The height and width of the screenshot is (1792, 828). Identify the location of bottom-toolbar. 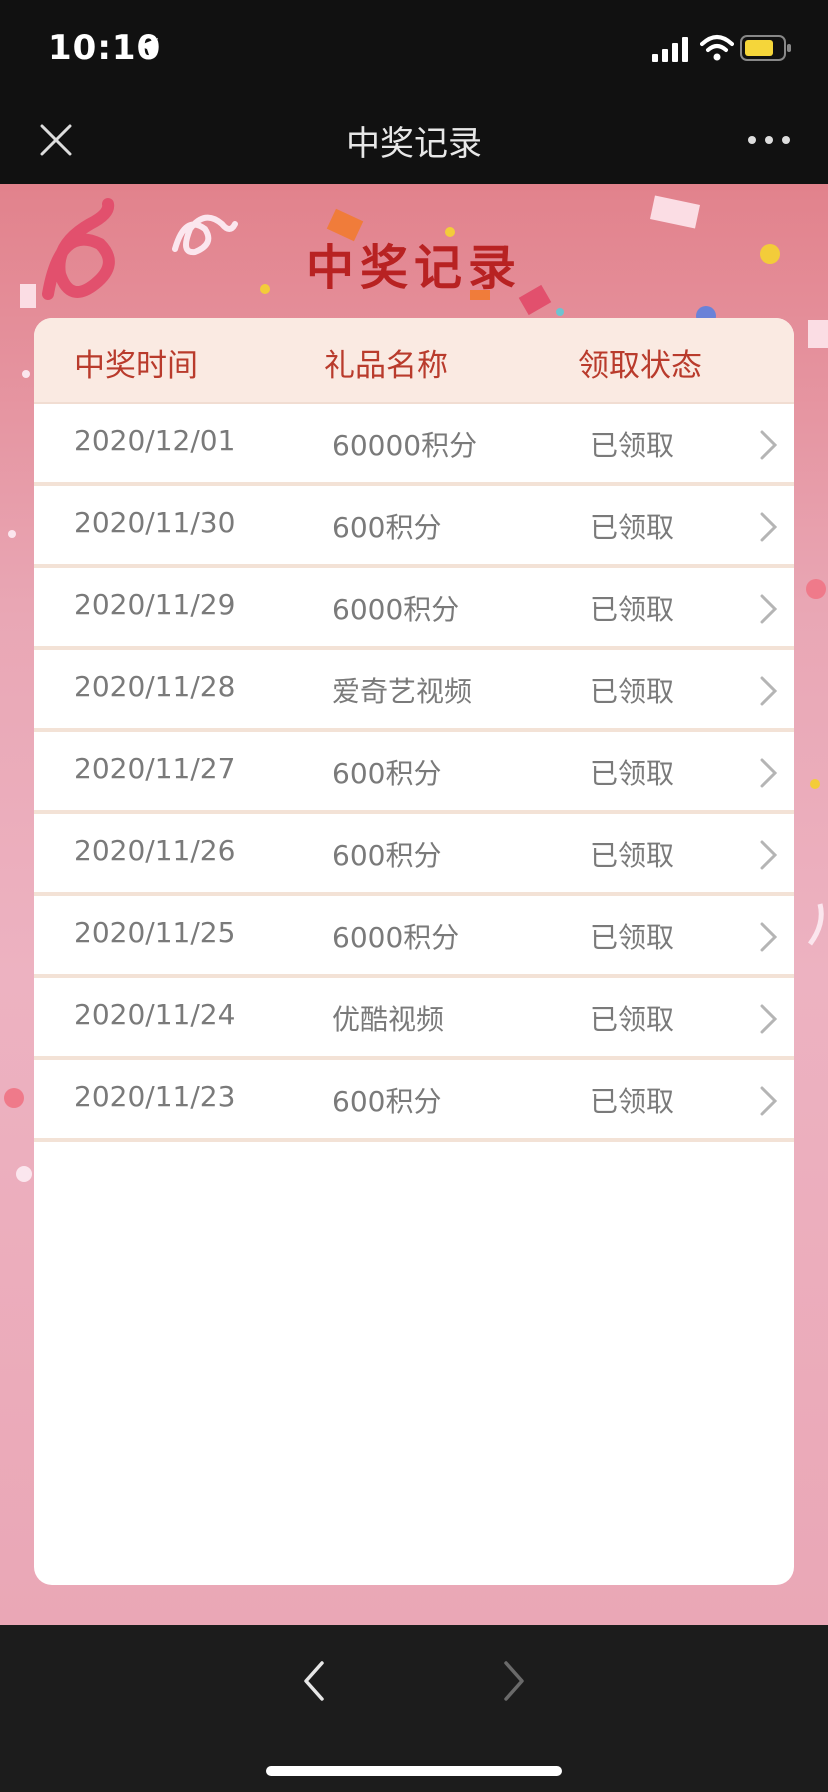
(414, 1708).